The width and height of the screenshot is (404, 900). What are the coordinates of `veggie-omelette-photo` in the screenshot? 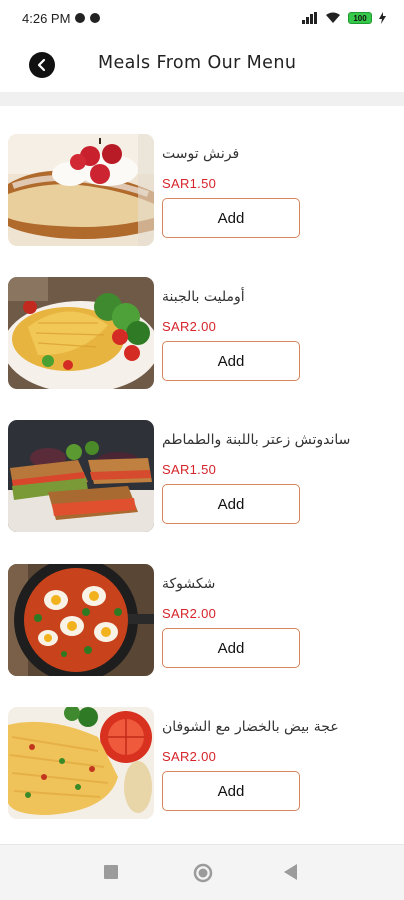 It's located at (81, 763).